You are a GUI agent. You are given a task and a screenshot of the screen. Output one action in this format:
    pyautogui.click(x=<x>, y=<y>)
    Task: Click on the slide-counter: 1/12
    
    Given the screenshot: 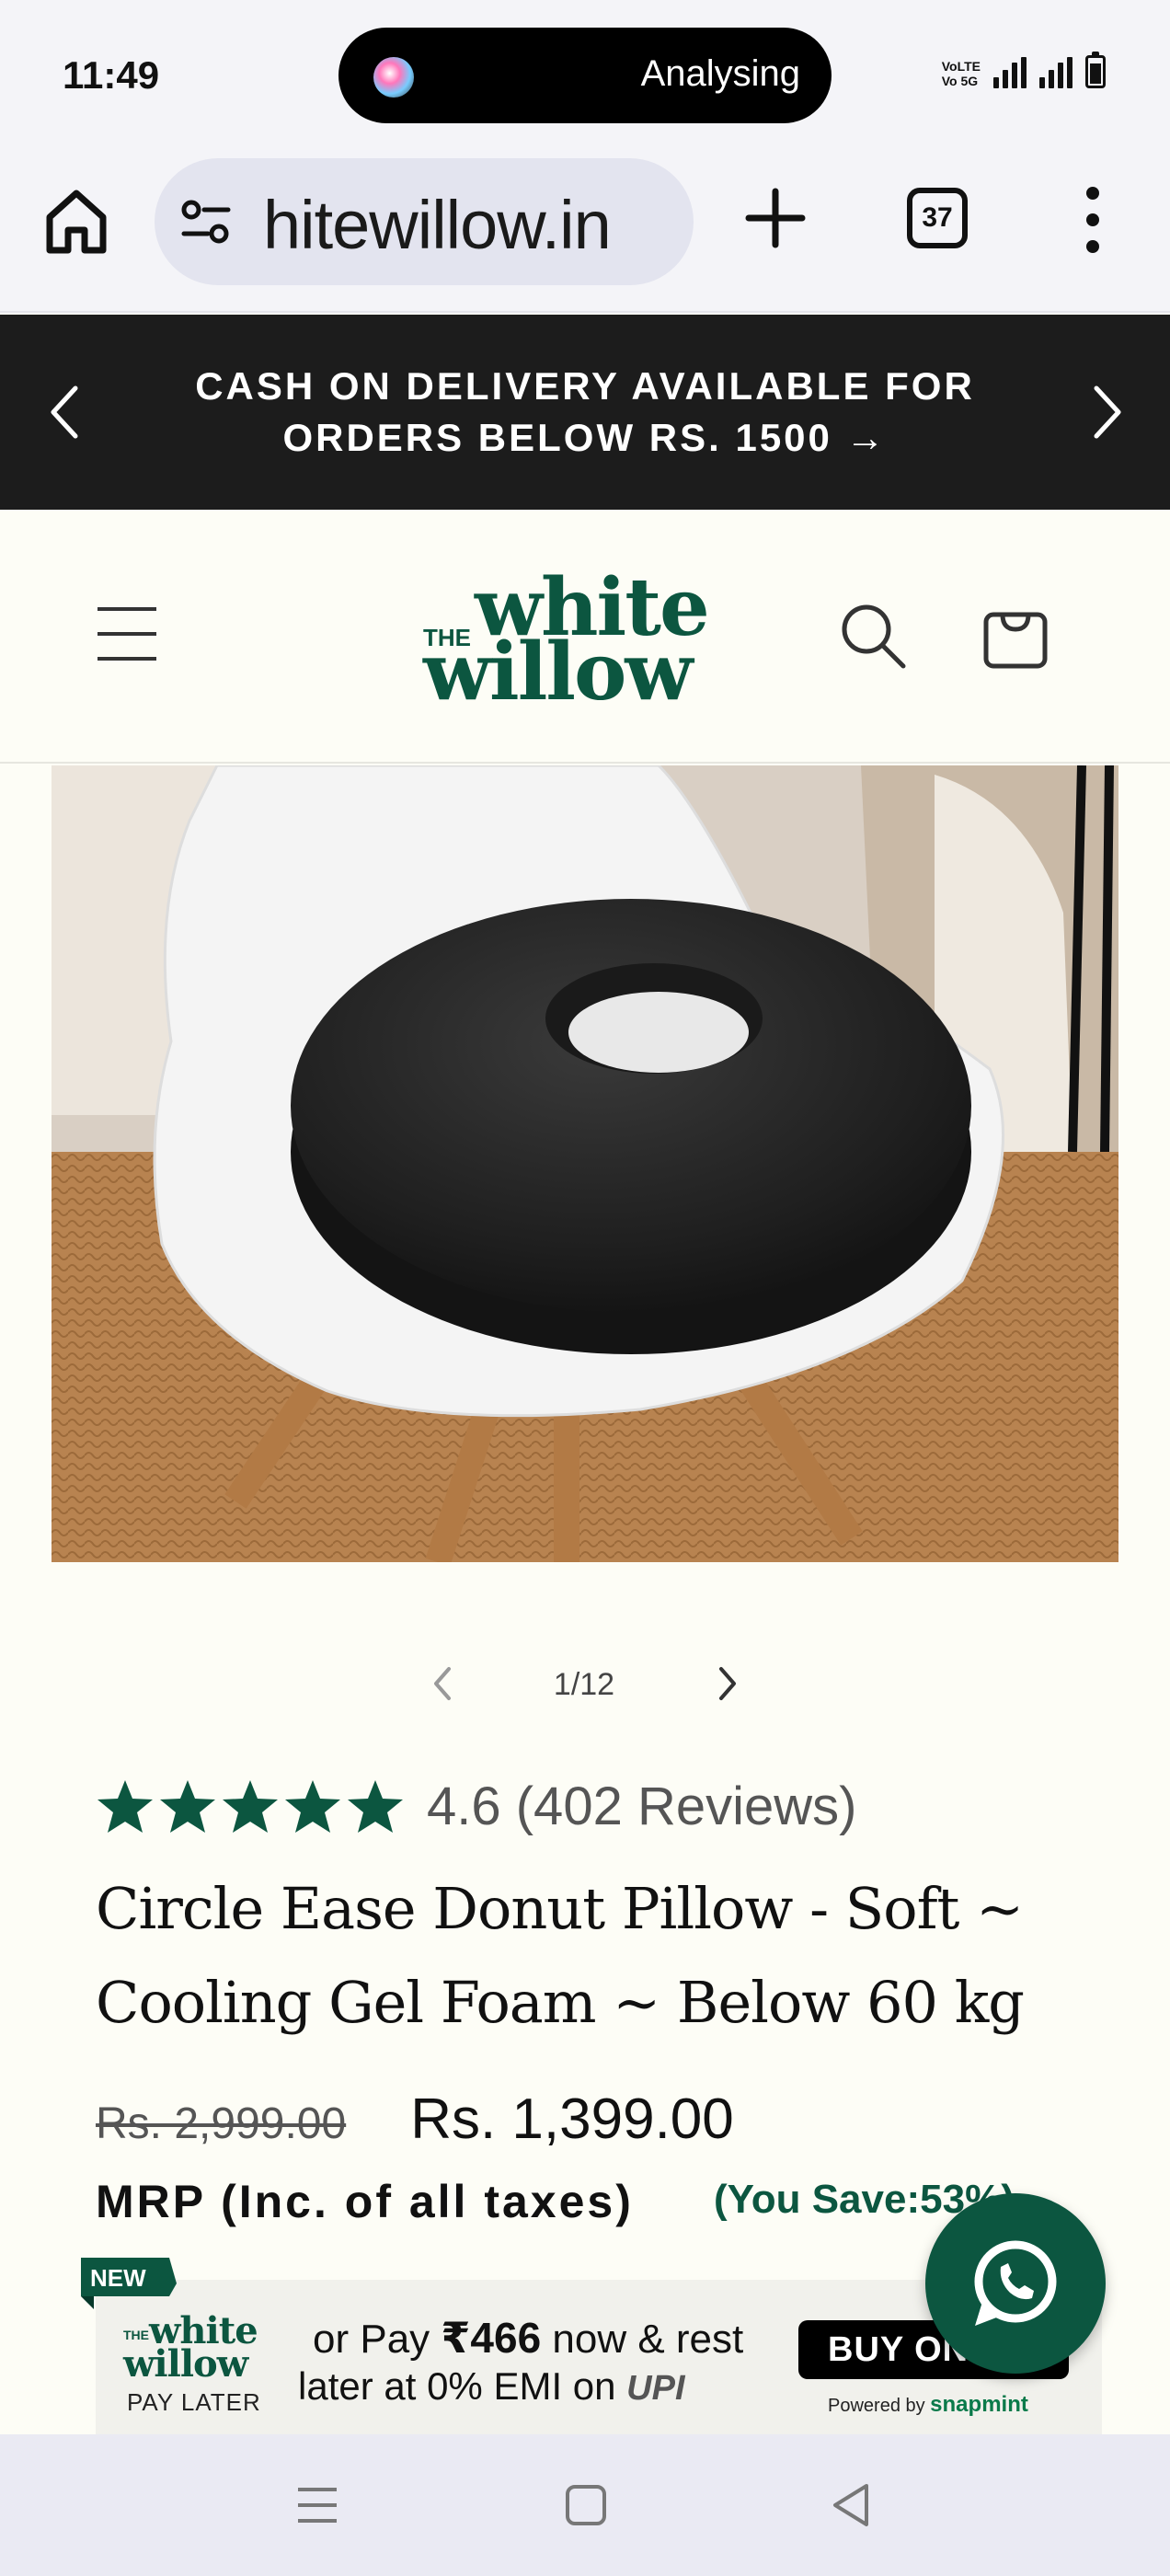 What is the action you would take?
    pyautogui.click(x=584, y=1684)
    